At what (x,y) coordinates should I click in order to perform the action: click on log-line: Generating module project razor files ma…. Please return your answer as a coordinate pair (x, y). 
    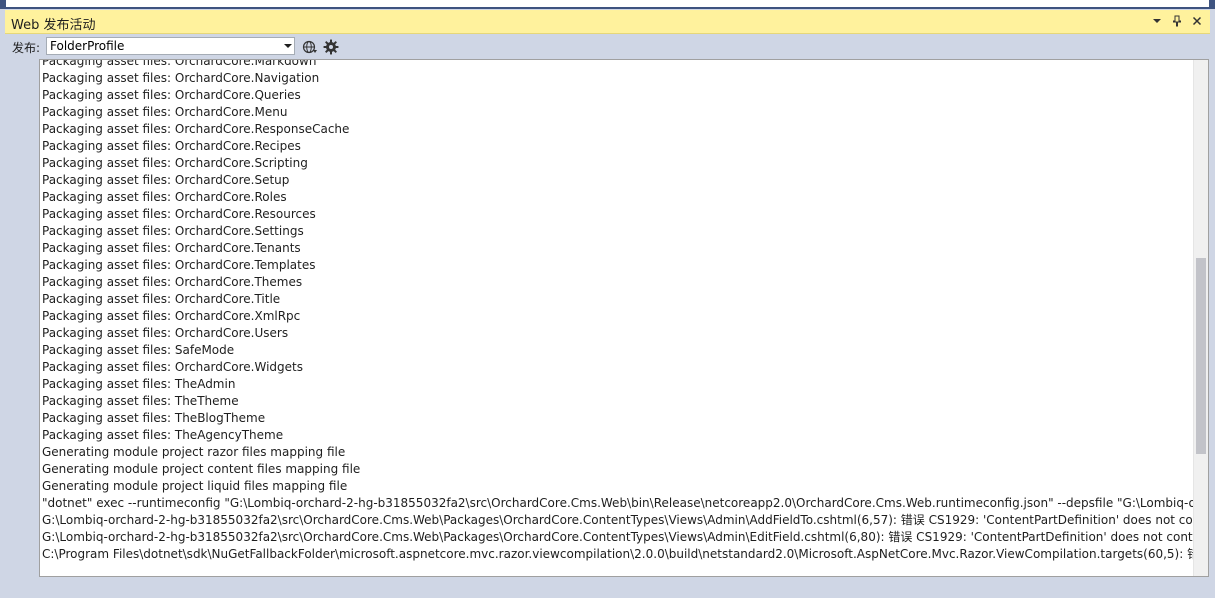
    Looking at the image, I should click on (194, 452).